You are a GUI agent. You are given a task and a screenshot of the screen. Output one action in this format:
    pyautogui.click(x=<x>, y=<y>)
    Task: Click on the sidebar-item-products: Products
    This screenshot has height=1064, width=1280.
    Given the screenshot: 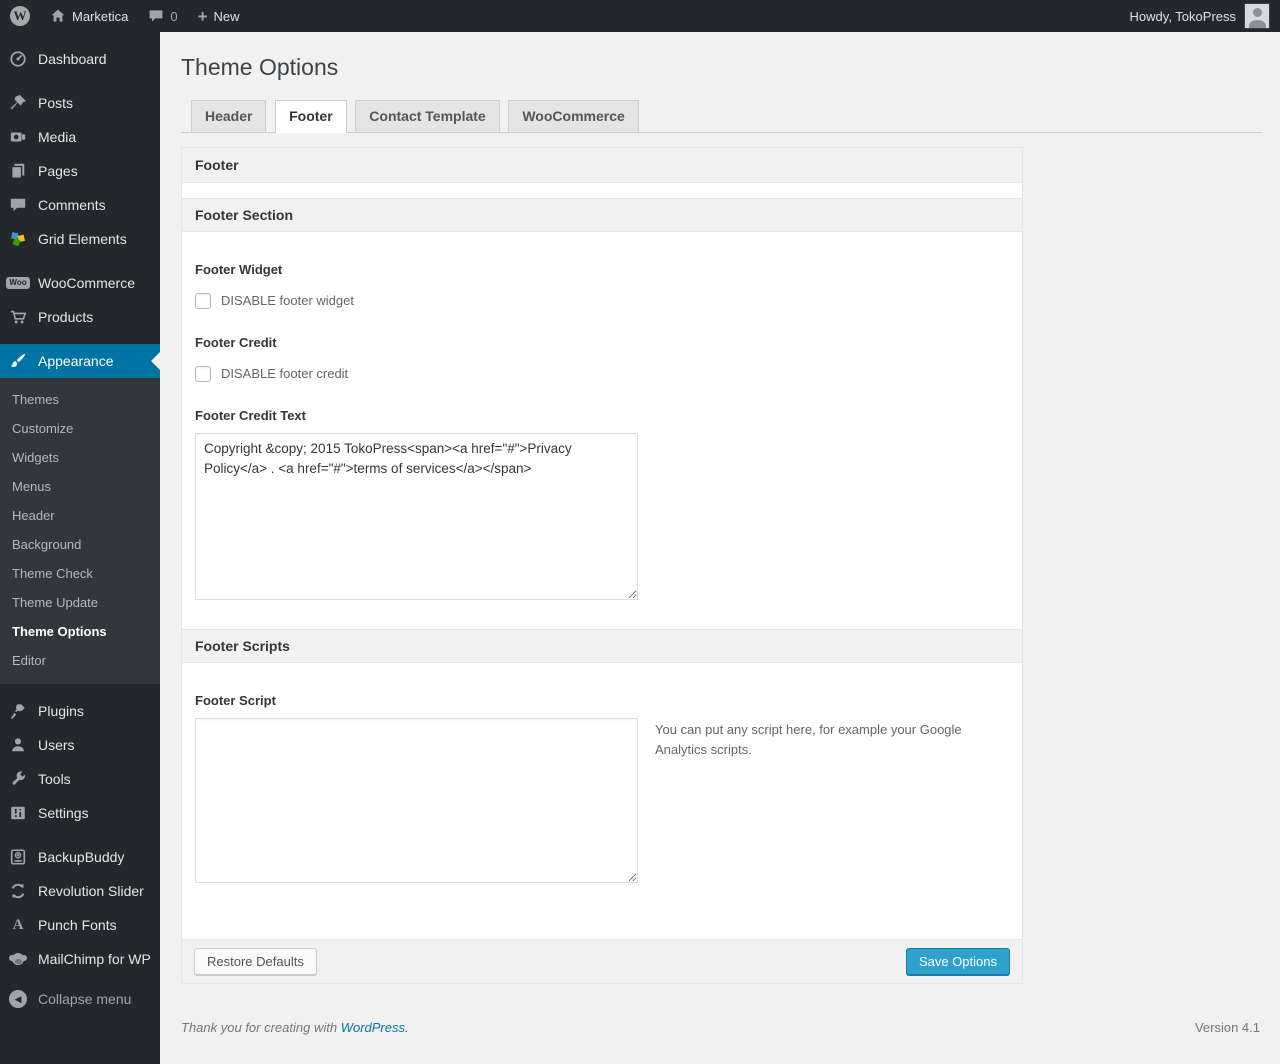 What is the action you would take?
    pyautogui.click(x=80, y=317)
    